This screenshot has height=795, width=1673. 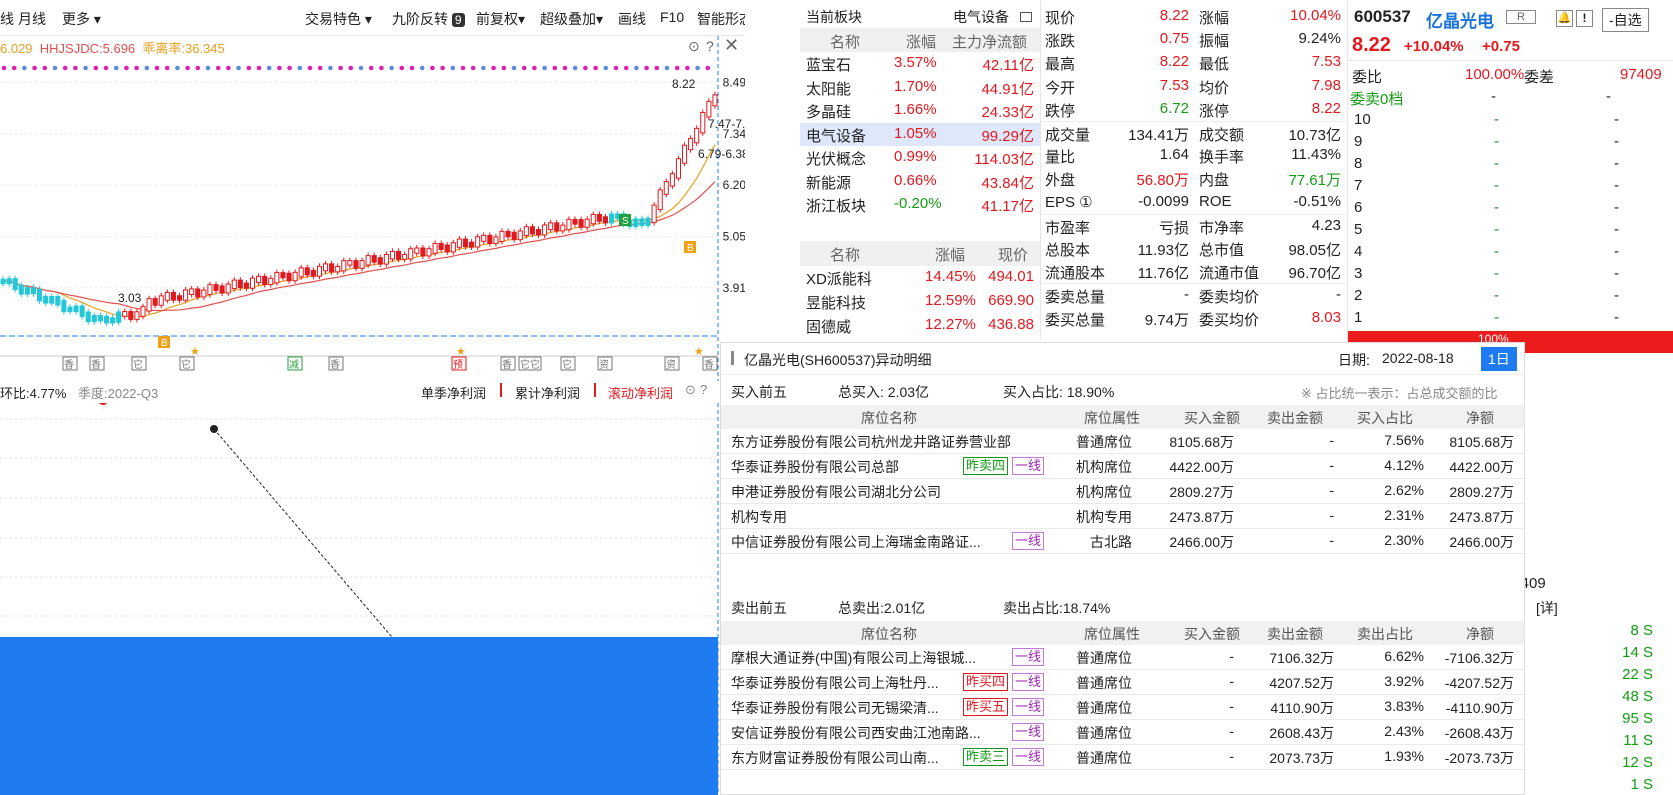 I want to click on seat-attribute: 古北路, so click(x=1111, y=542).